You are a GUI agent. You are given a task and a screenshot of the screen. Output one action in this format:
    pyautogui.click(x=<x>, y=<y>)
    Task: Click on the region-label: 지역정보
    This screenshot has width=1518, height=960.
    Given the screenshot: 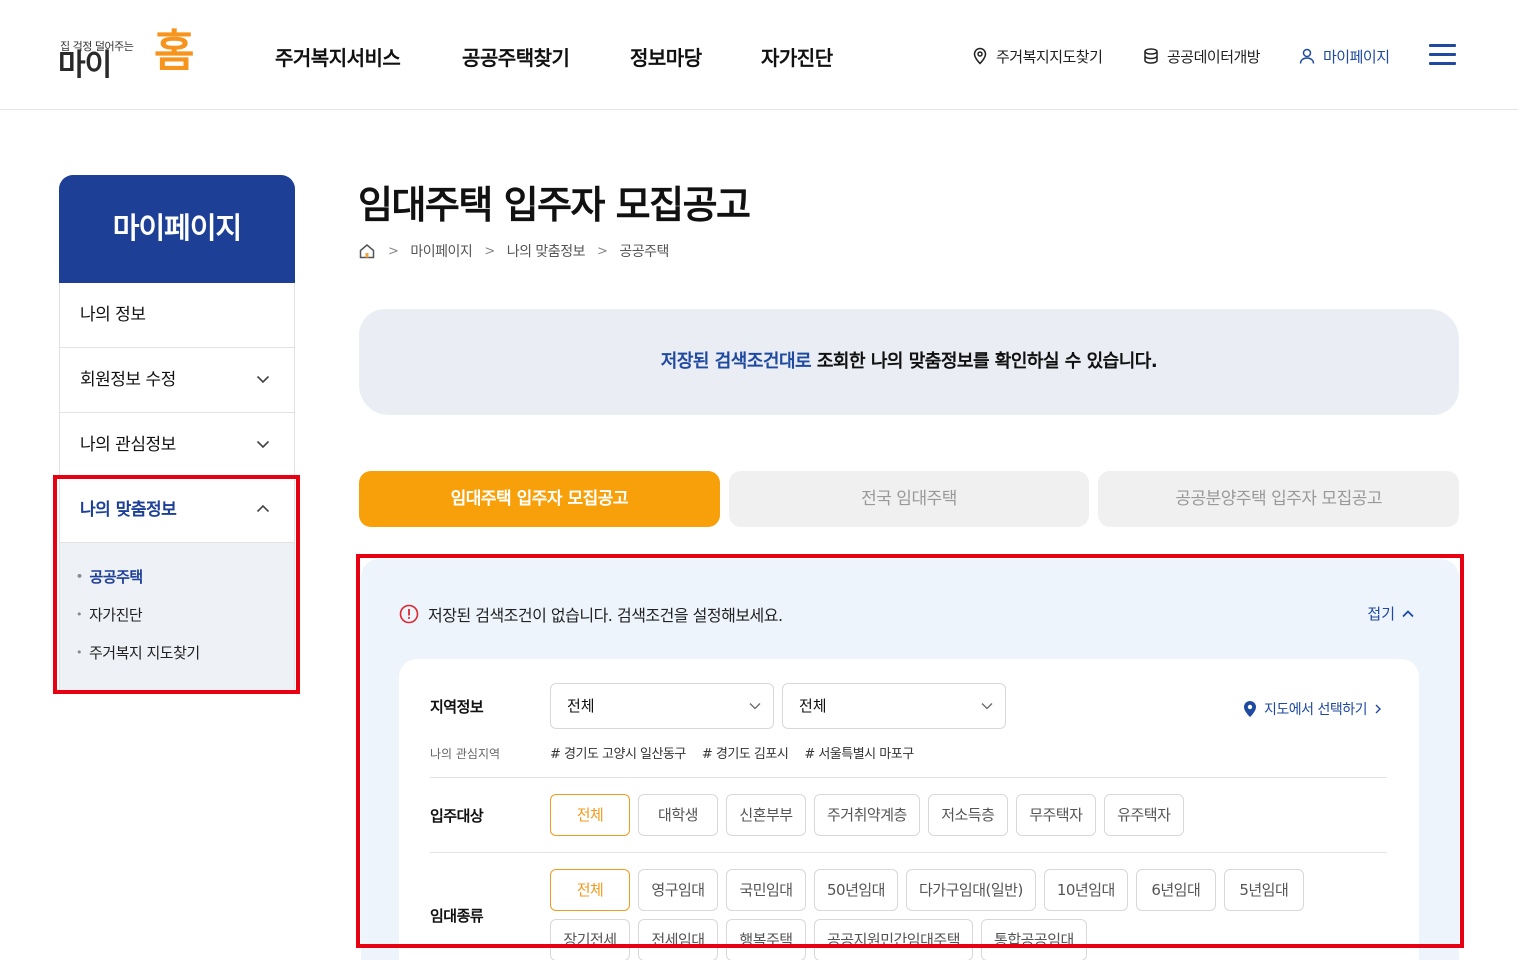 What is the action you would take?
    pyautogui.click(x=457, y=707)
    